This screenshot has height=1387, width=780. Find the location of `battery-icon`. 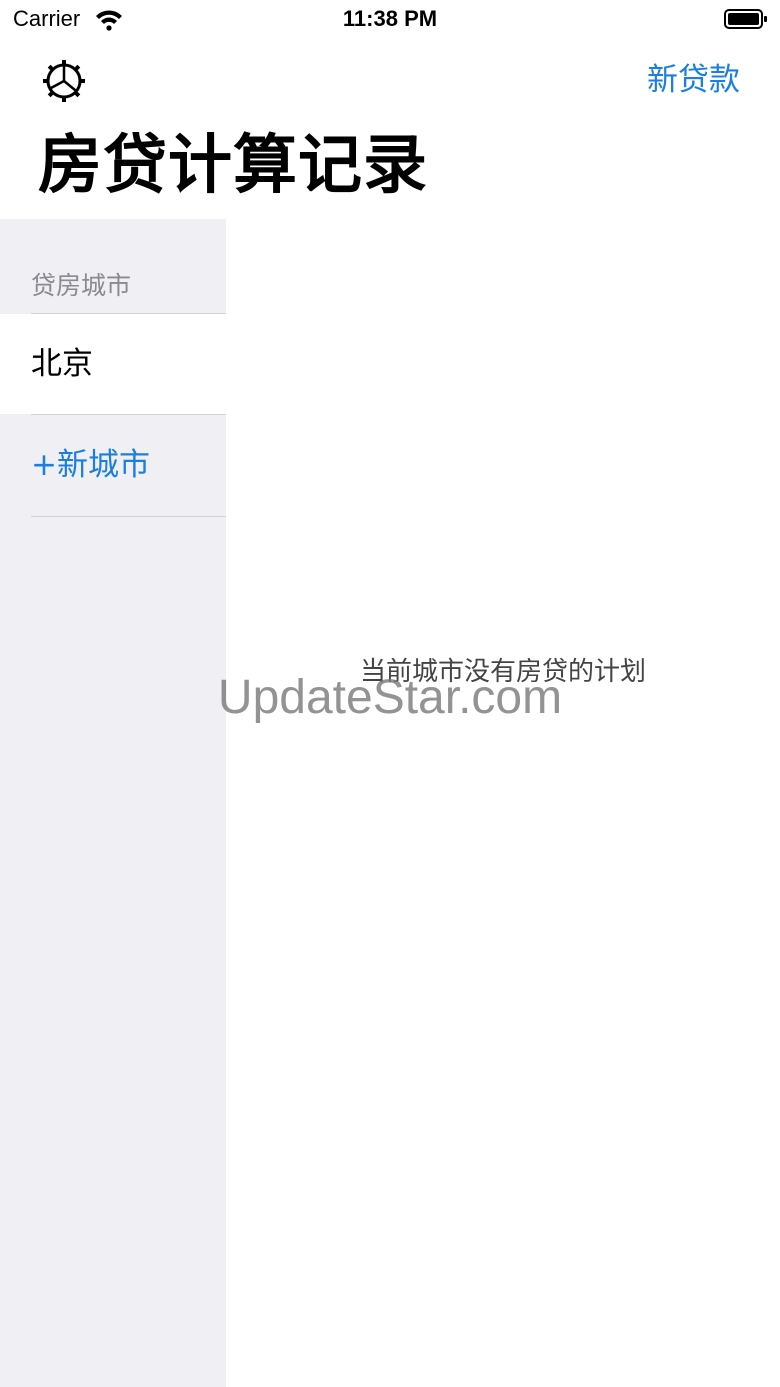

battery-icon is located at coordinates (745, 19).